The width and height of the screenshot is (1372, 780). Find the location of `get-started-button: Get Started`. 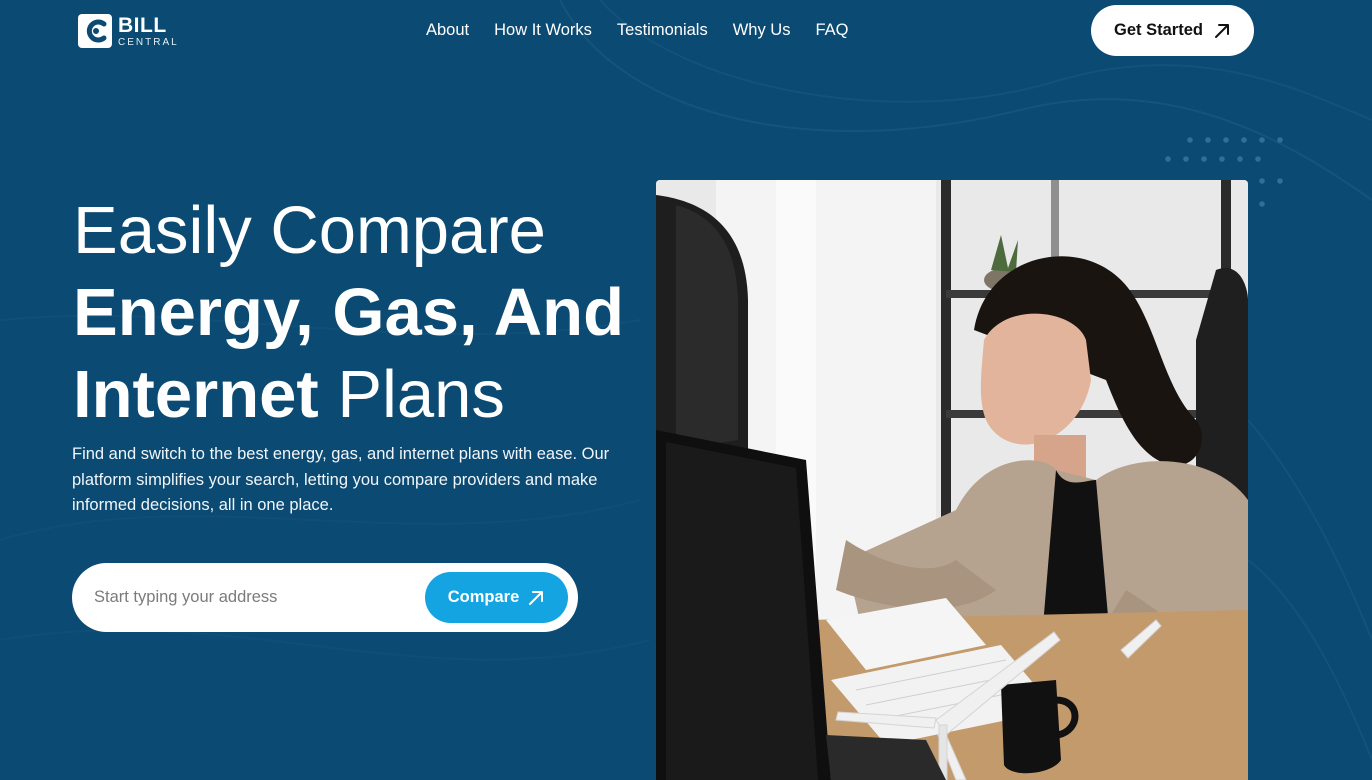

get-started-button: Get Started is located at coordinates (1172, 30).